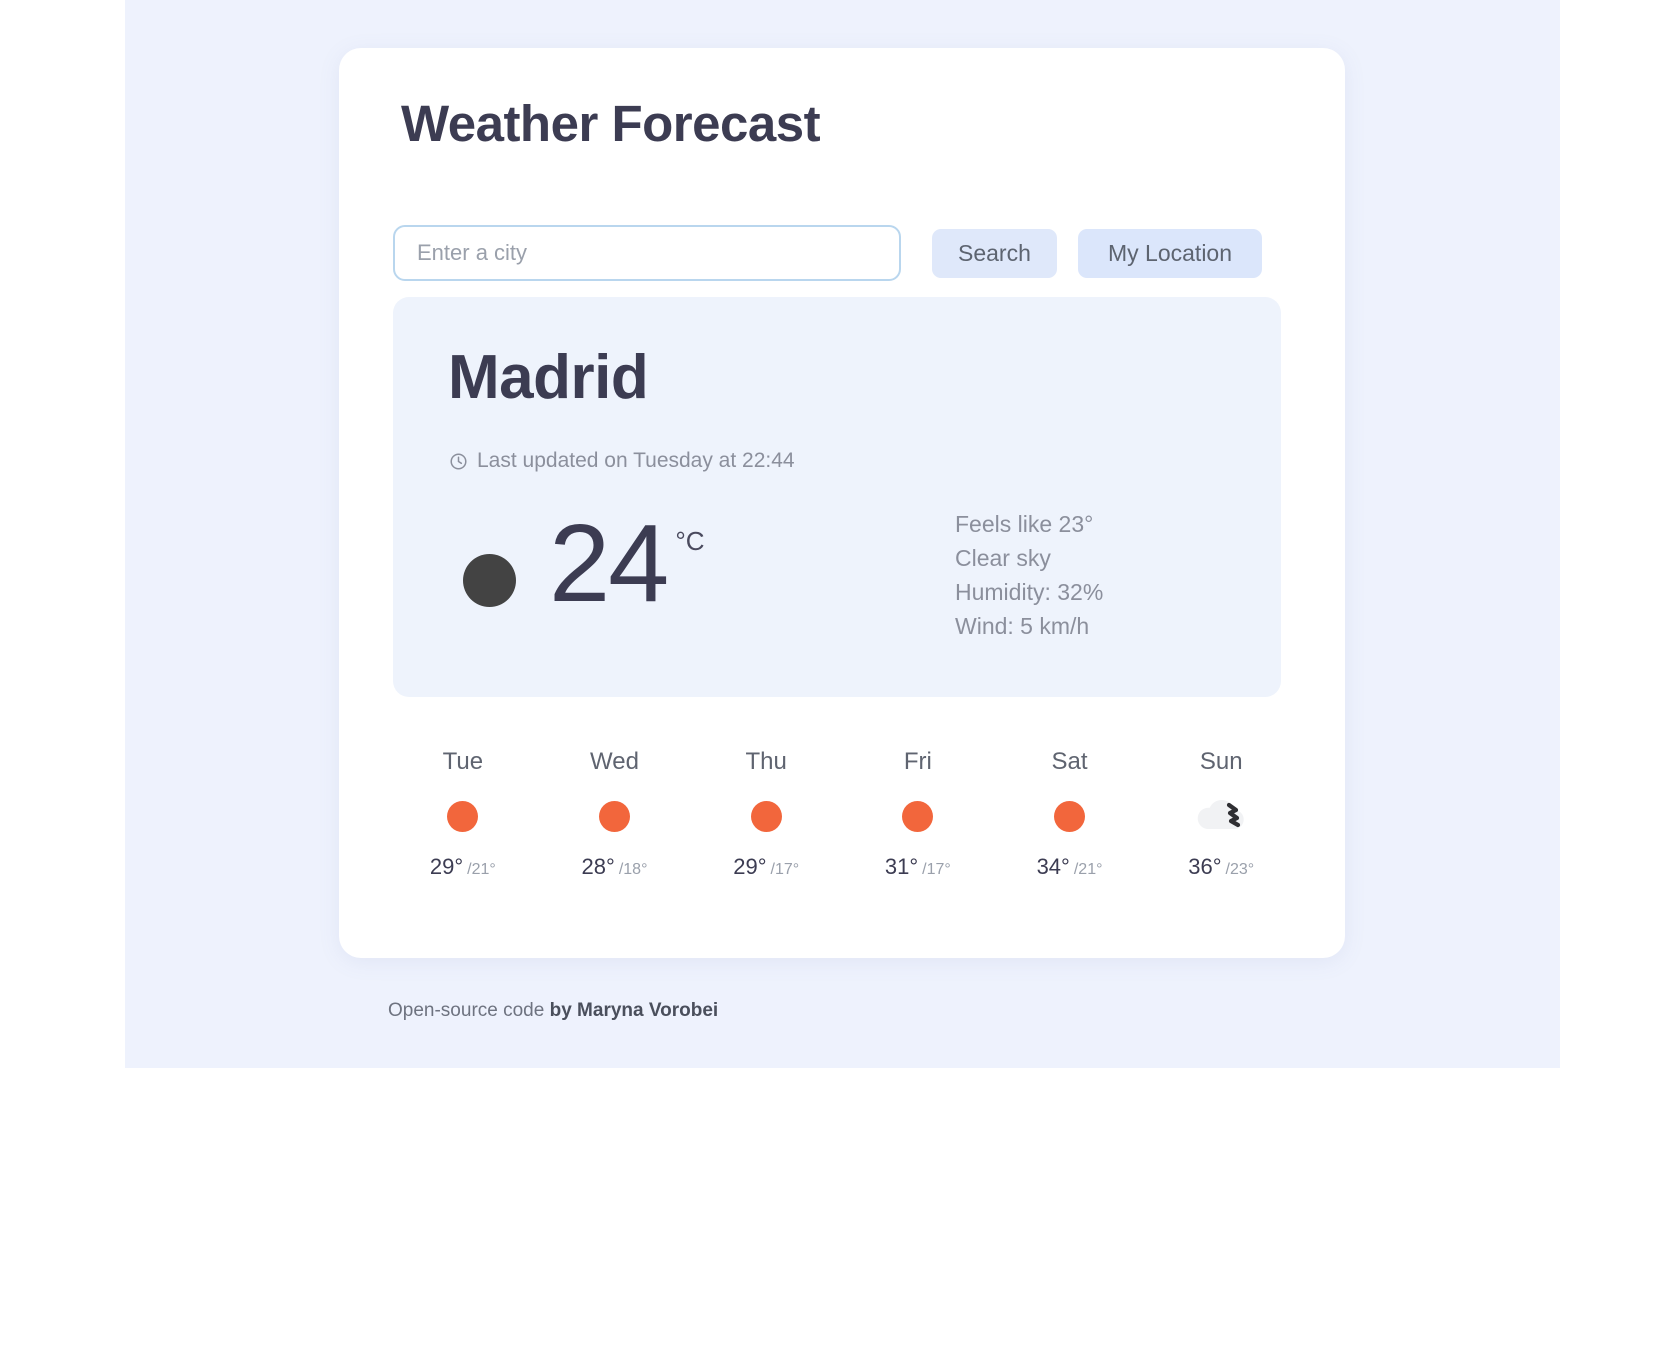  I want to click on forecast-temperatures: 29°/17°, so click(766, 867).